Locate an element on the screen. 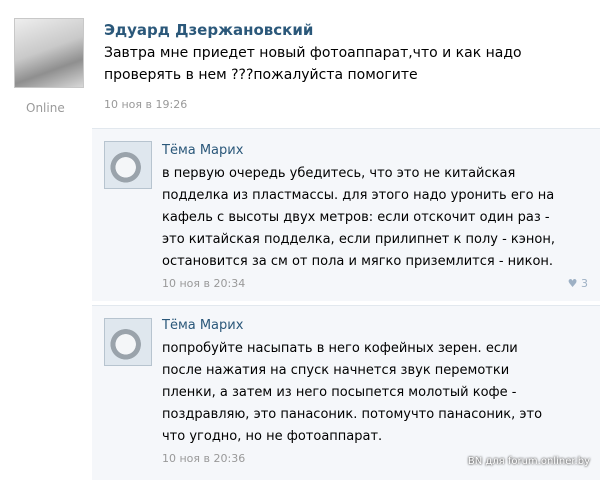 The width and height of the screenshot is (600, 480). author-avatar is located at coordinates (49, 53).